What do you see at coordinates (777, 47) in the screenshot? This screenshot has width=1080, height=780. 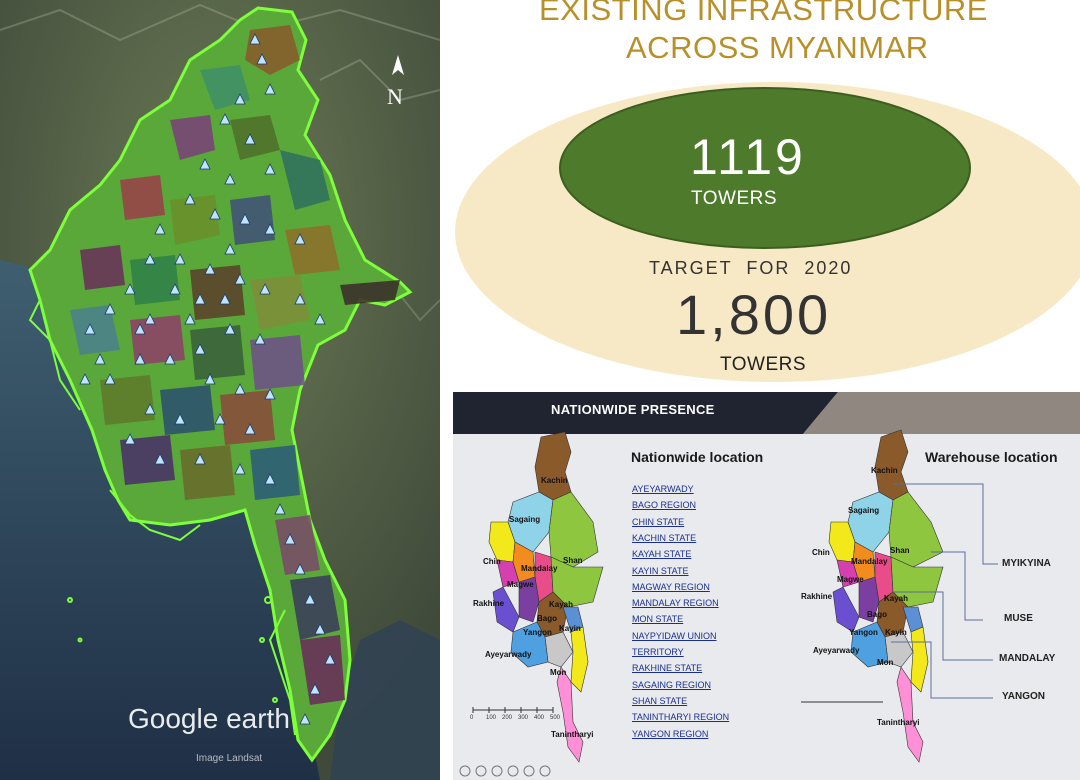 I see `title-line-2: ACROSS MYANMAR` at bounding box center [777, 47].